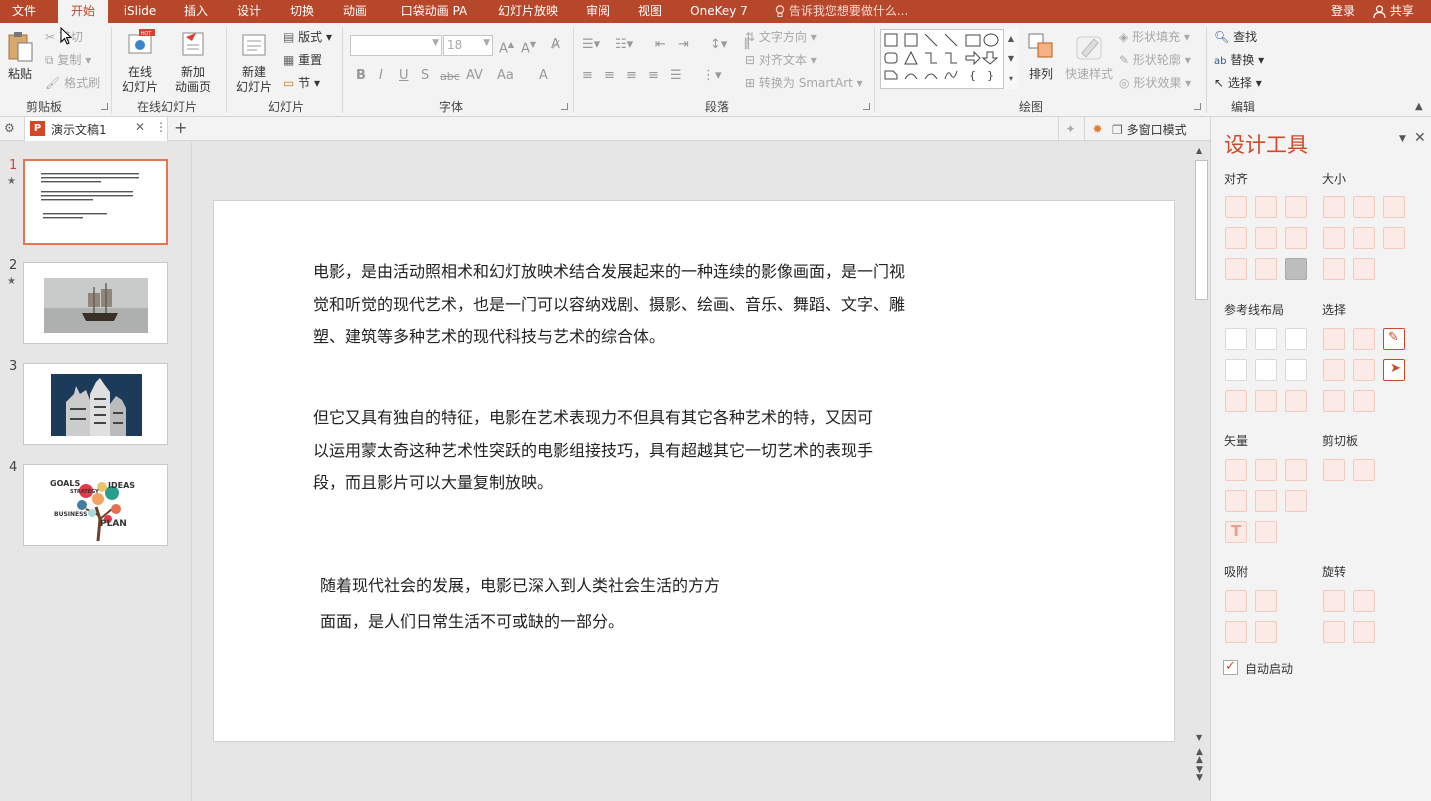  Describe the element at coordinates (1364, 207) in the screenshot. I see `same-height-icon` at that location.